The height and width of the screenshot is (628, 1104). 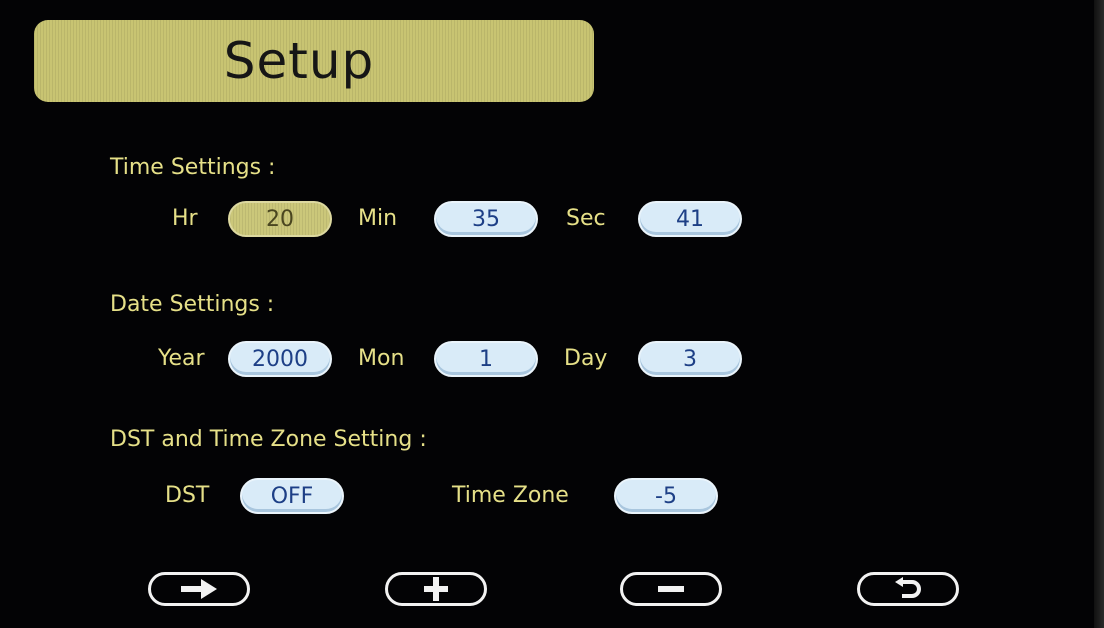 I want to click on arrow-right-icon, so click(x=199, y=589).